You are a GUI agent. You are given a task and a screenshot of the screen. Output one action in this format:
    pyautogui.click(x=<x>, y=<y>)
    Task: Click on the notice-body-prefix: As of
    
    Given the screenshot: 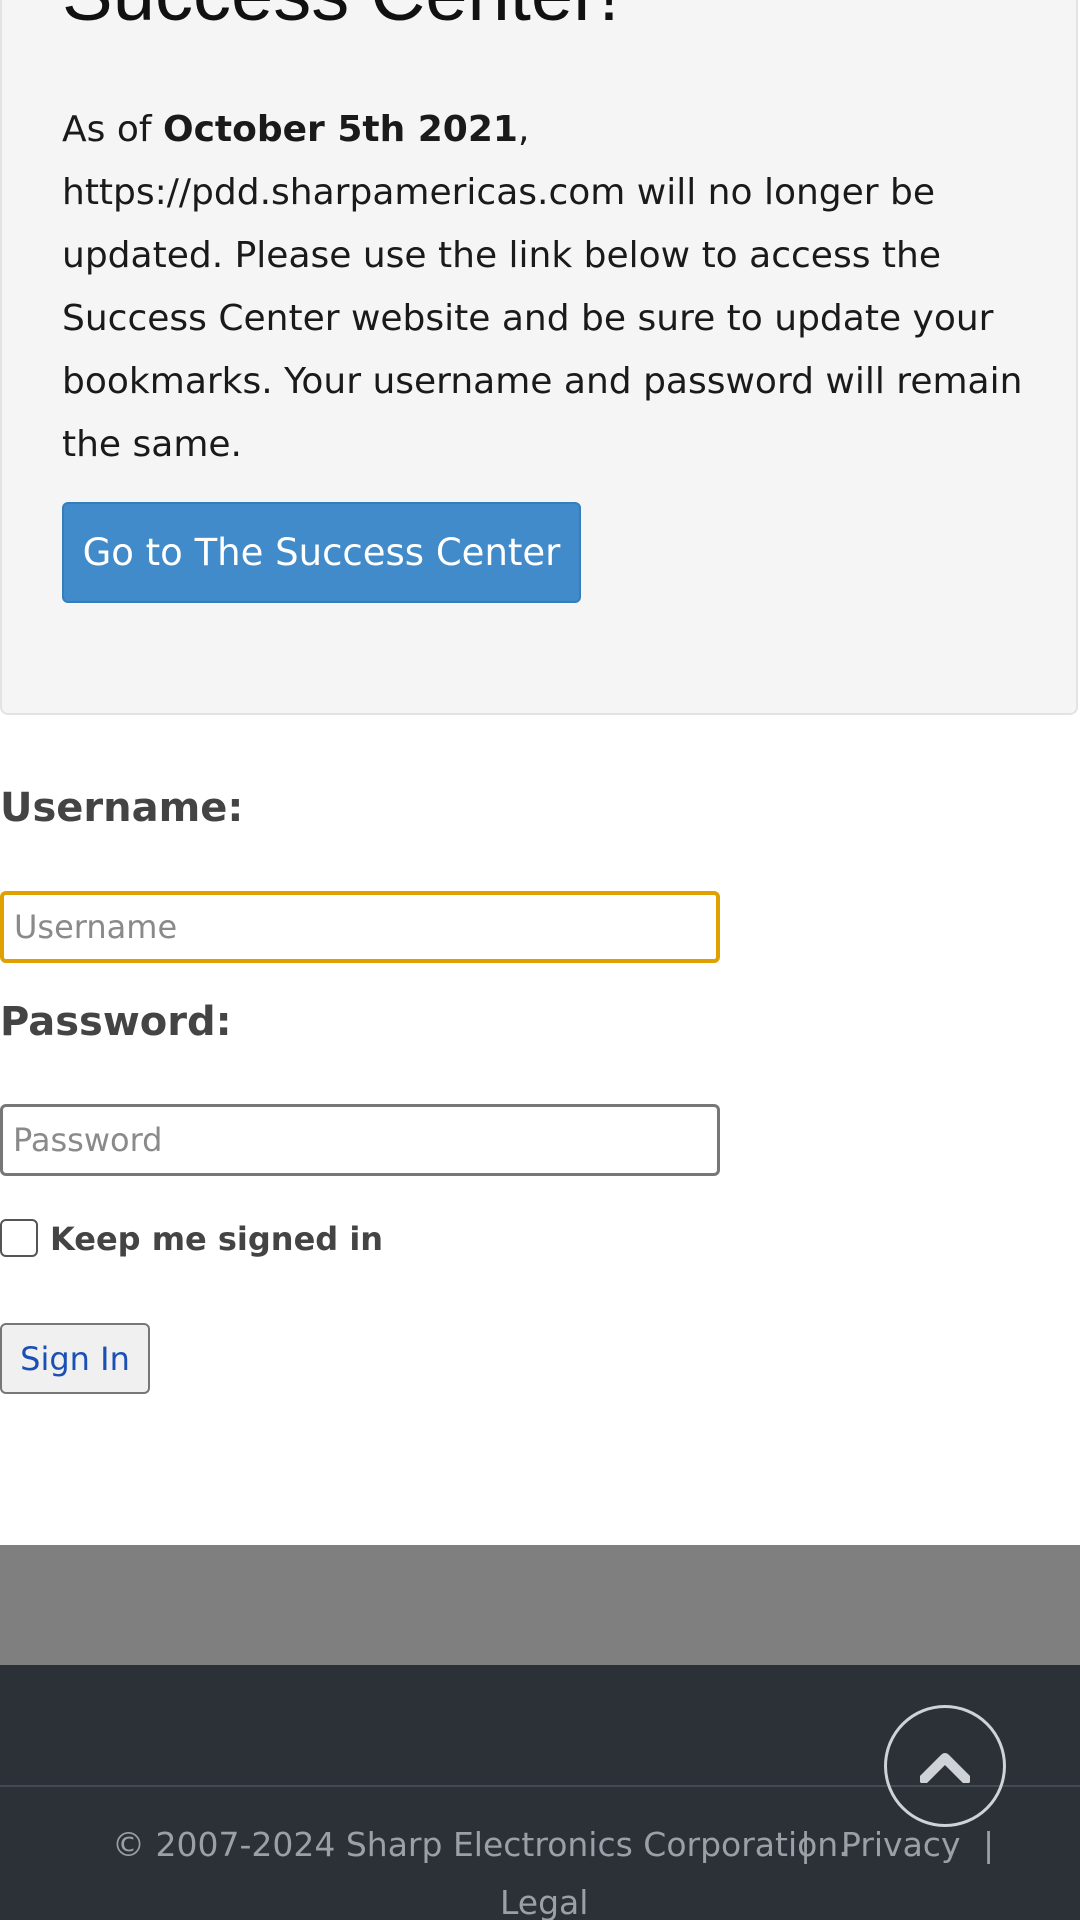 What is the action you would take?
    pyautogui.click(x=112, y=129)
    